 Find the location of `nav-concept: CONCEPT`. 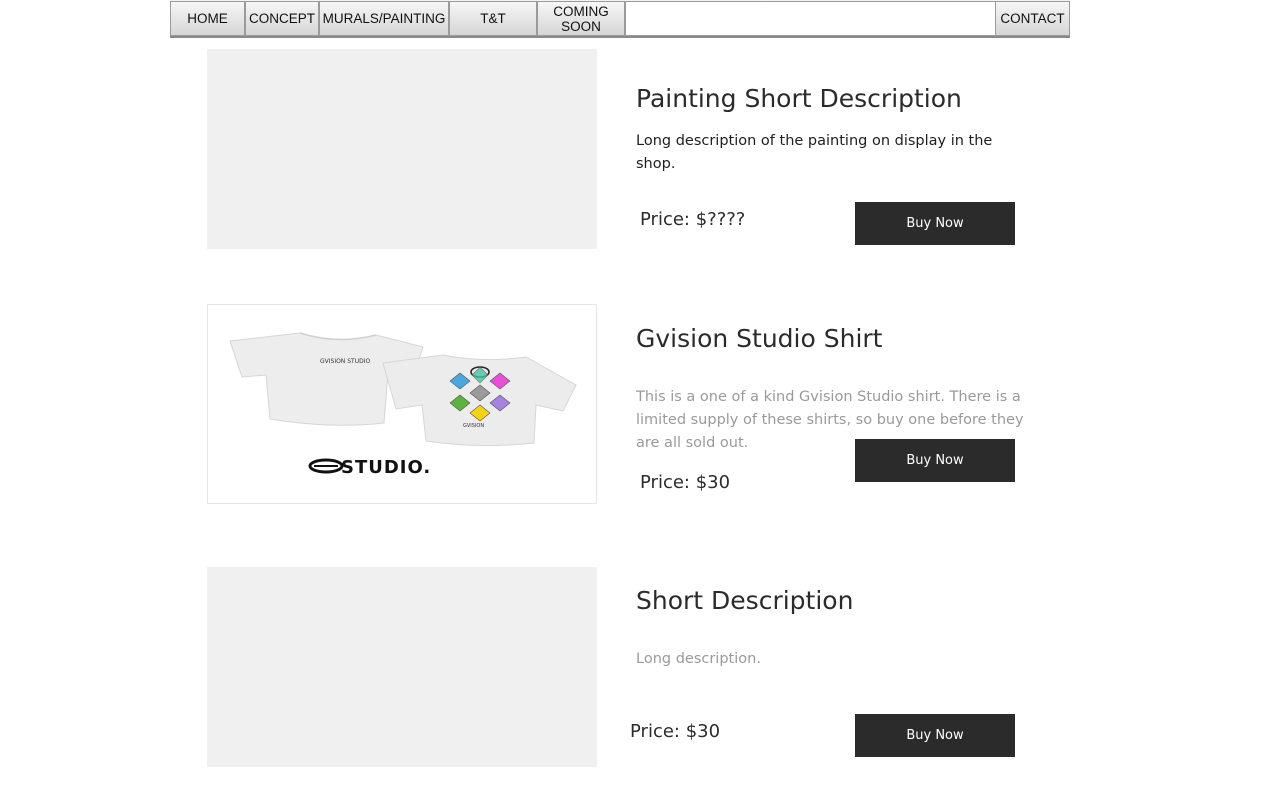

nav-concept: CONCEPT is located at coordinates (282, 18).